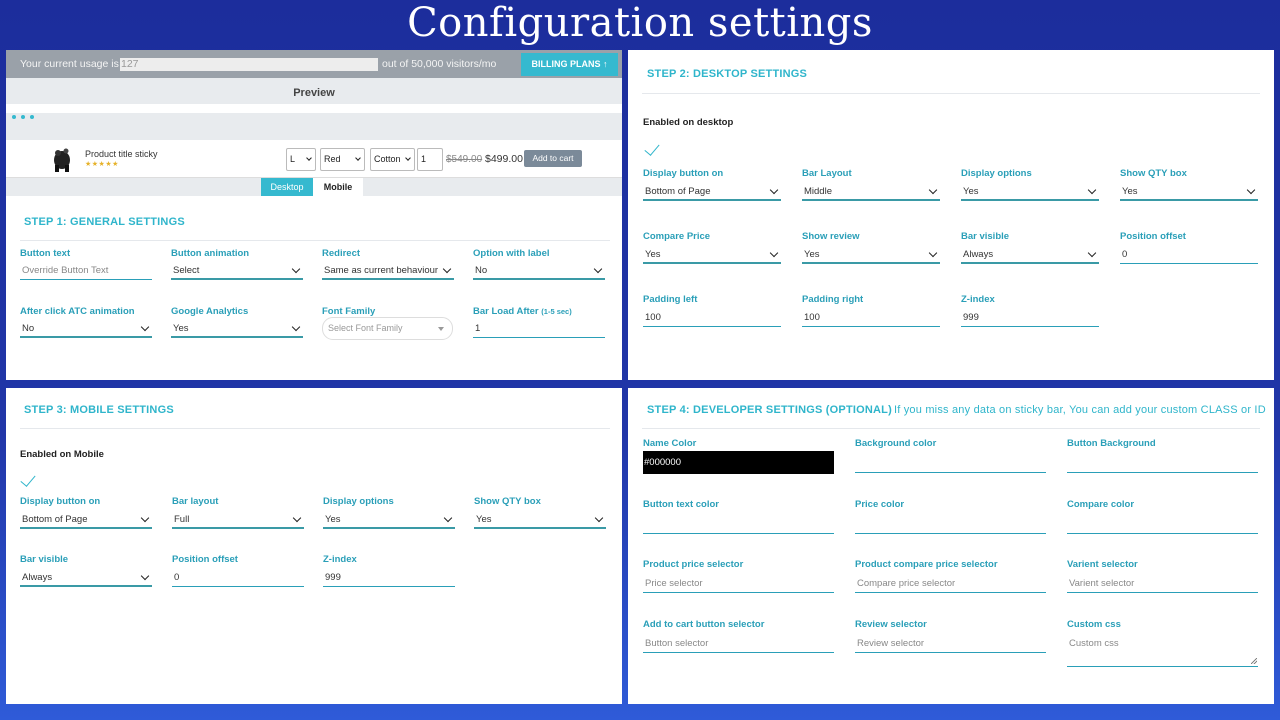  Describe the element at coordinates (388, 271) in the screenshot. I see `redirect-select: Same as current behaviour` at that location.